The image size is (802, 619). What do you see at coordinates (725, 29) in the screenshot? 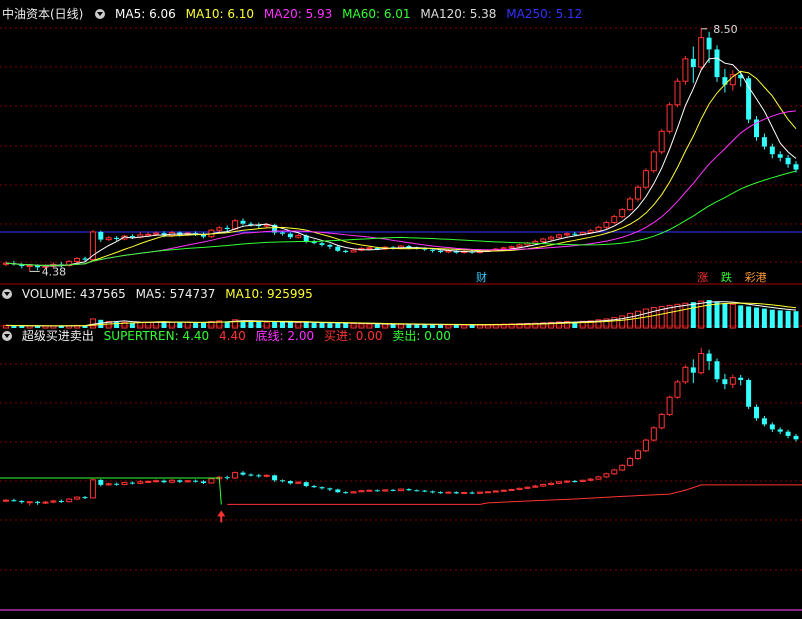
I see `high-price-label: 8.50` at bounding box center [725, 29].